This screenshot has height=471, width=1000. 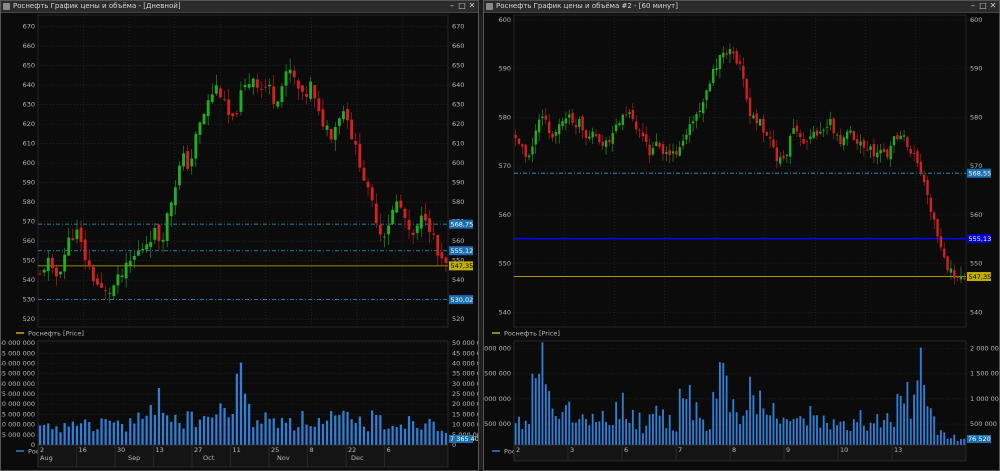 What do you see at coordinates (464, 439) in the screenshot?
I see `volume-tag-label: 7 365 407` at bounding box center [464, 439].